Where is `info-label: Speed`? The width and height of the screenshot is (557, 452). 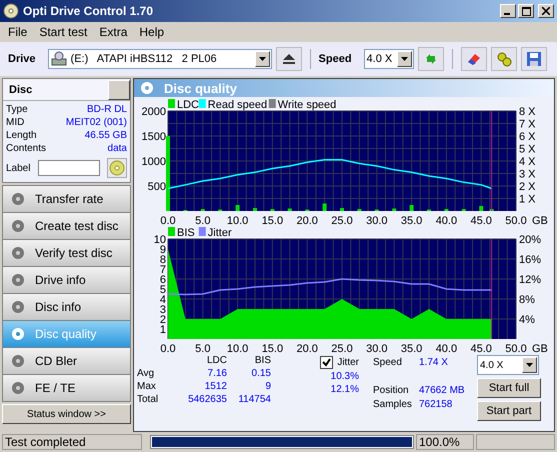
info-label: Speed is located at coordinates (388, 362).